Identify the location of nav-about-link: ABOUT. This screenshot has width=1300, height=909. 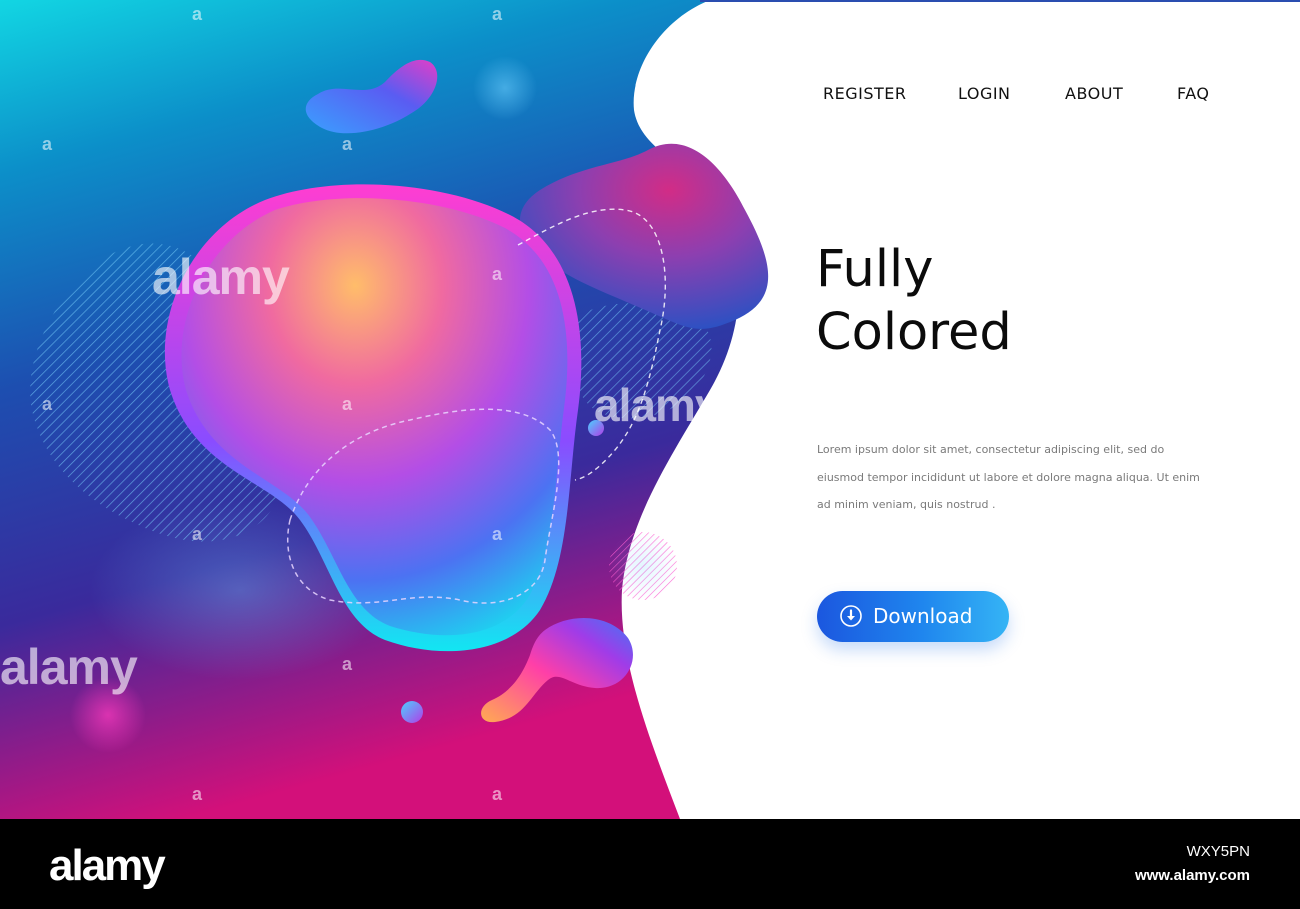
(1094, 93).